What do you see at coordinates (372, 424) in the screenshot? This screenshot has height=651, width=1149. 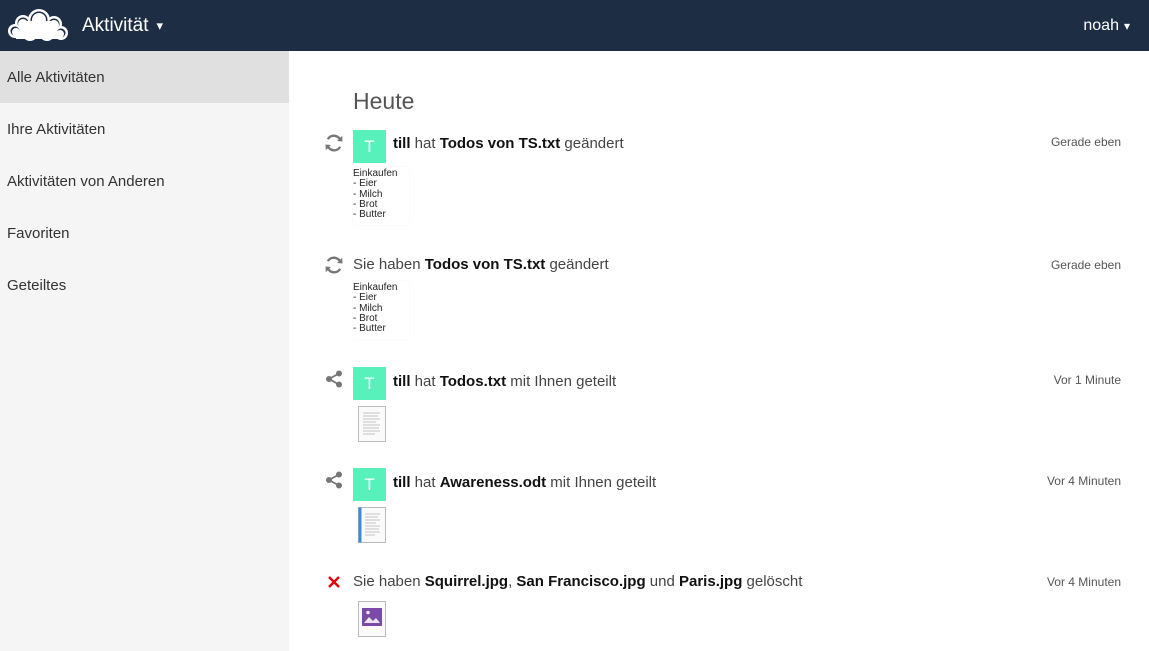 I see `text-file-icon` at bounding box center [372, 424].